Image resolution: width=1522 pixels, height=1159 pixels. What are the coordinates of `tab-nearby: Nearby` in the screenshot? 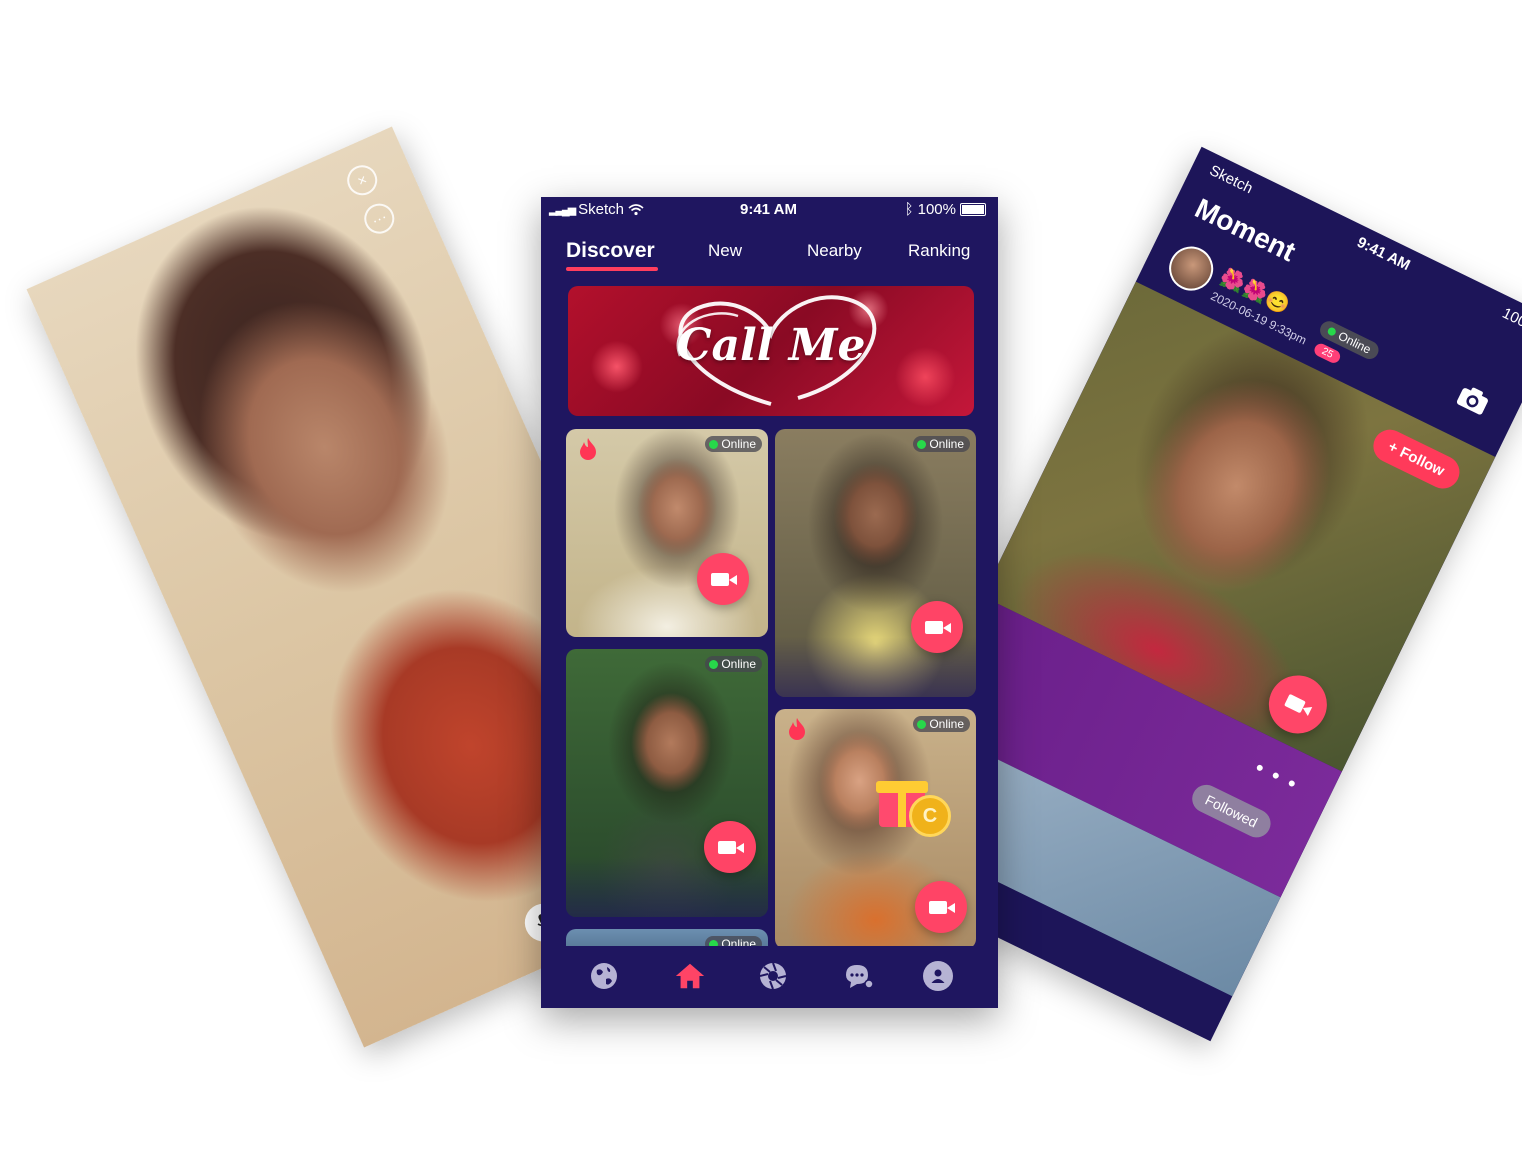 It's located at (834, 251).